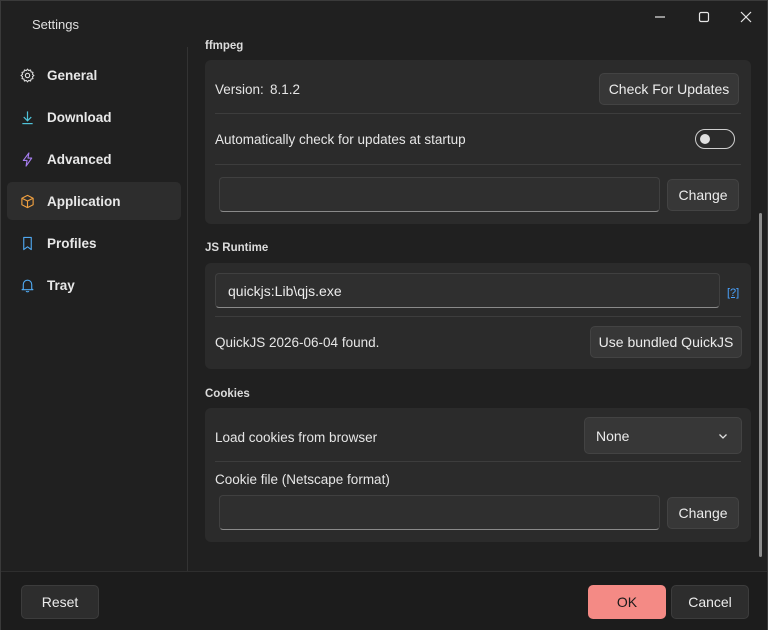 This screenshot has height=630, width=768. What do you see at coordinates (27, 117) in the screenshot?
I see `download-icon` at bounding box center [27, 117].